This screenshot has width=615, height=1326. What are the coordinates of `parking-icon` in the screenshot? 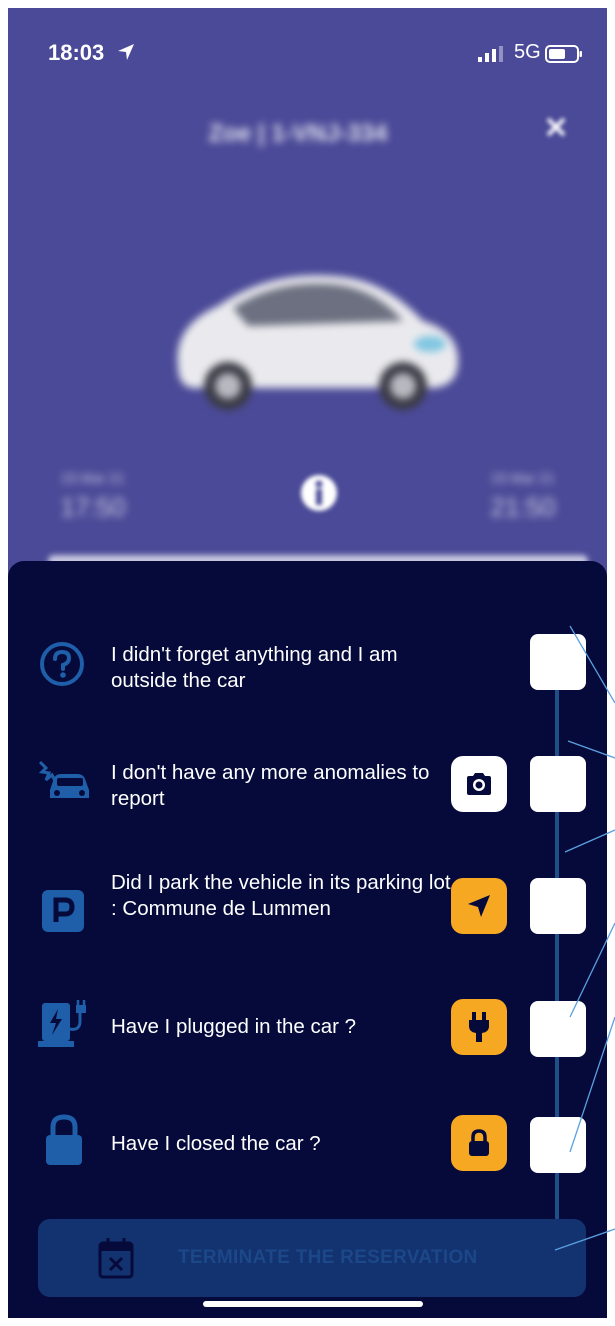 It's located at (63, 911).